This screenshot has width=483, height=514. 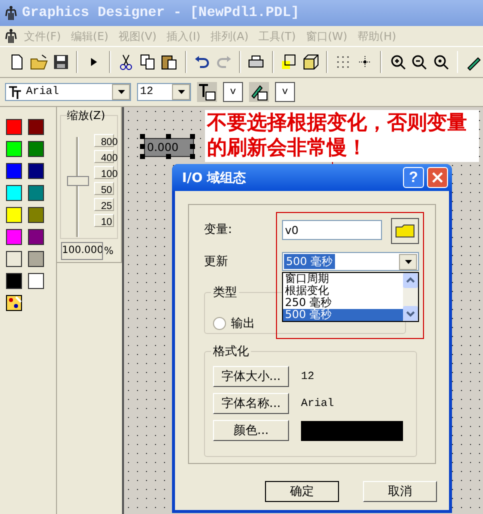 I want to click on update-dropdown: 500 毫秒, so click(x=350, y=261).